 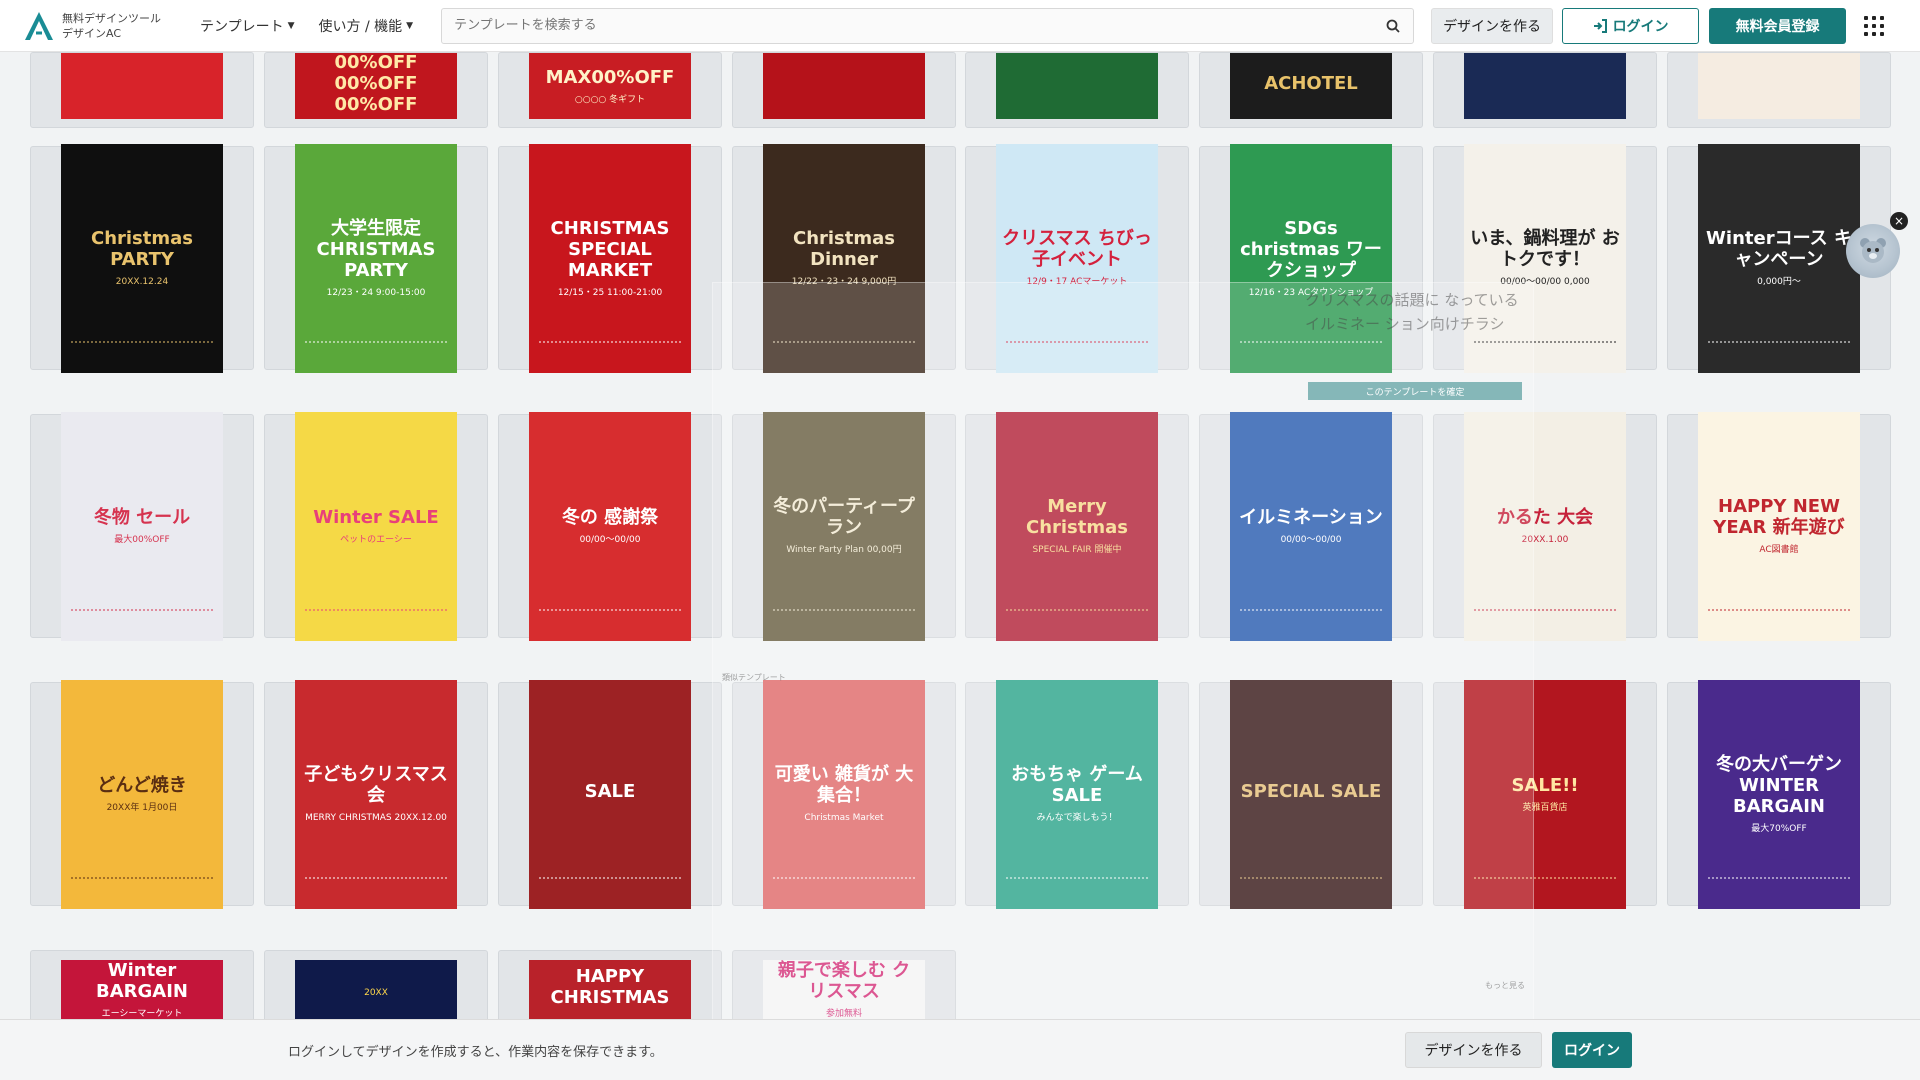 I want to click on template-thumbnail: HAPPY NEW YEAR 新年遊び AC図書館, so click(x=1779, y=526).